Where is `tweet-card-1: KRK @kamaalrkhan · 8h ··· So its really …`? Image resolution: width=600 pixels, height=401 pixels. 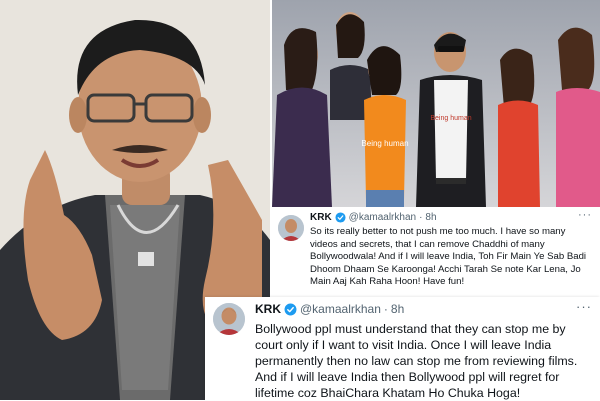 tweet-card-1: KRK @kamaalrkhan · 8h ··· So its really … is located at coordinates (436, 253).